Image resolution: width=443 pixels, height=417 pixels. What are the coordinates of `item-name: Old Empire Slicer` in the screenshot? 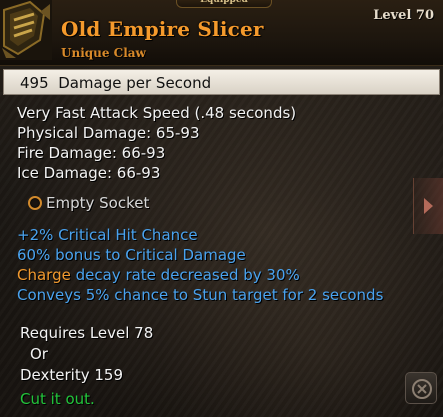 It's located at (162, 29).